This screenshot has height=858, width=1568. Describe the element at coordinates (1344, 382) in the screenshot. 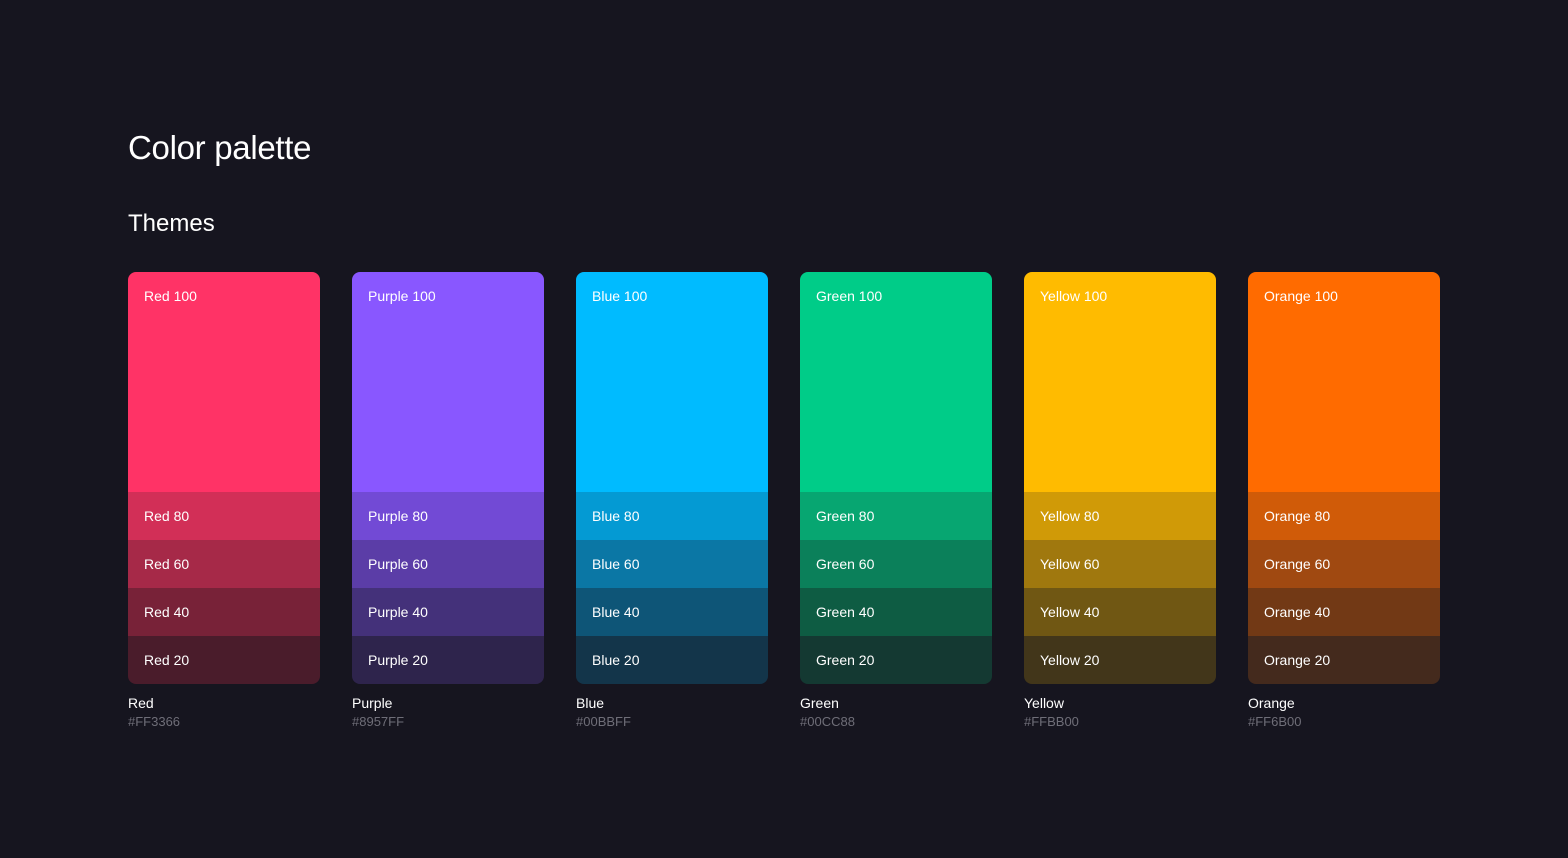

I see `swatch-orange-100: Orange 100` at that location.